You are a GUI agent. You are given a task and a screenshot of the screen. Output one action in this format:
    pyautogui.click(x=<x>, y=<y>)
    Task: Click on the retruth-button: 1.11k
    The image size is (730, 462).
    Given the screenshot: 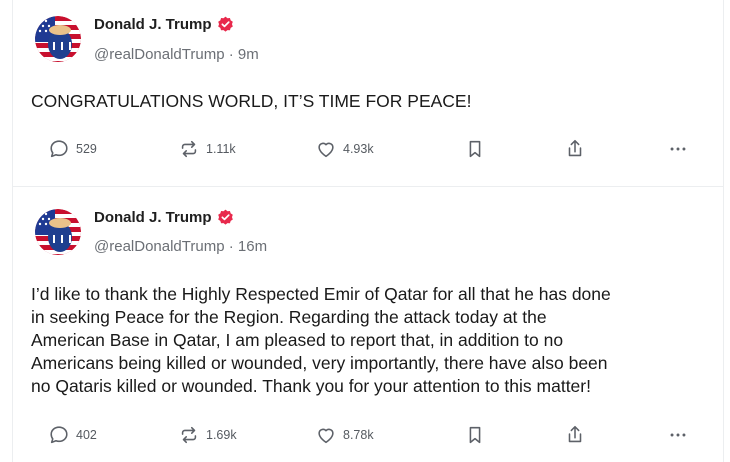 What is the action you would take?
    pyautogui.click(x=207, y=149)
    